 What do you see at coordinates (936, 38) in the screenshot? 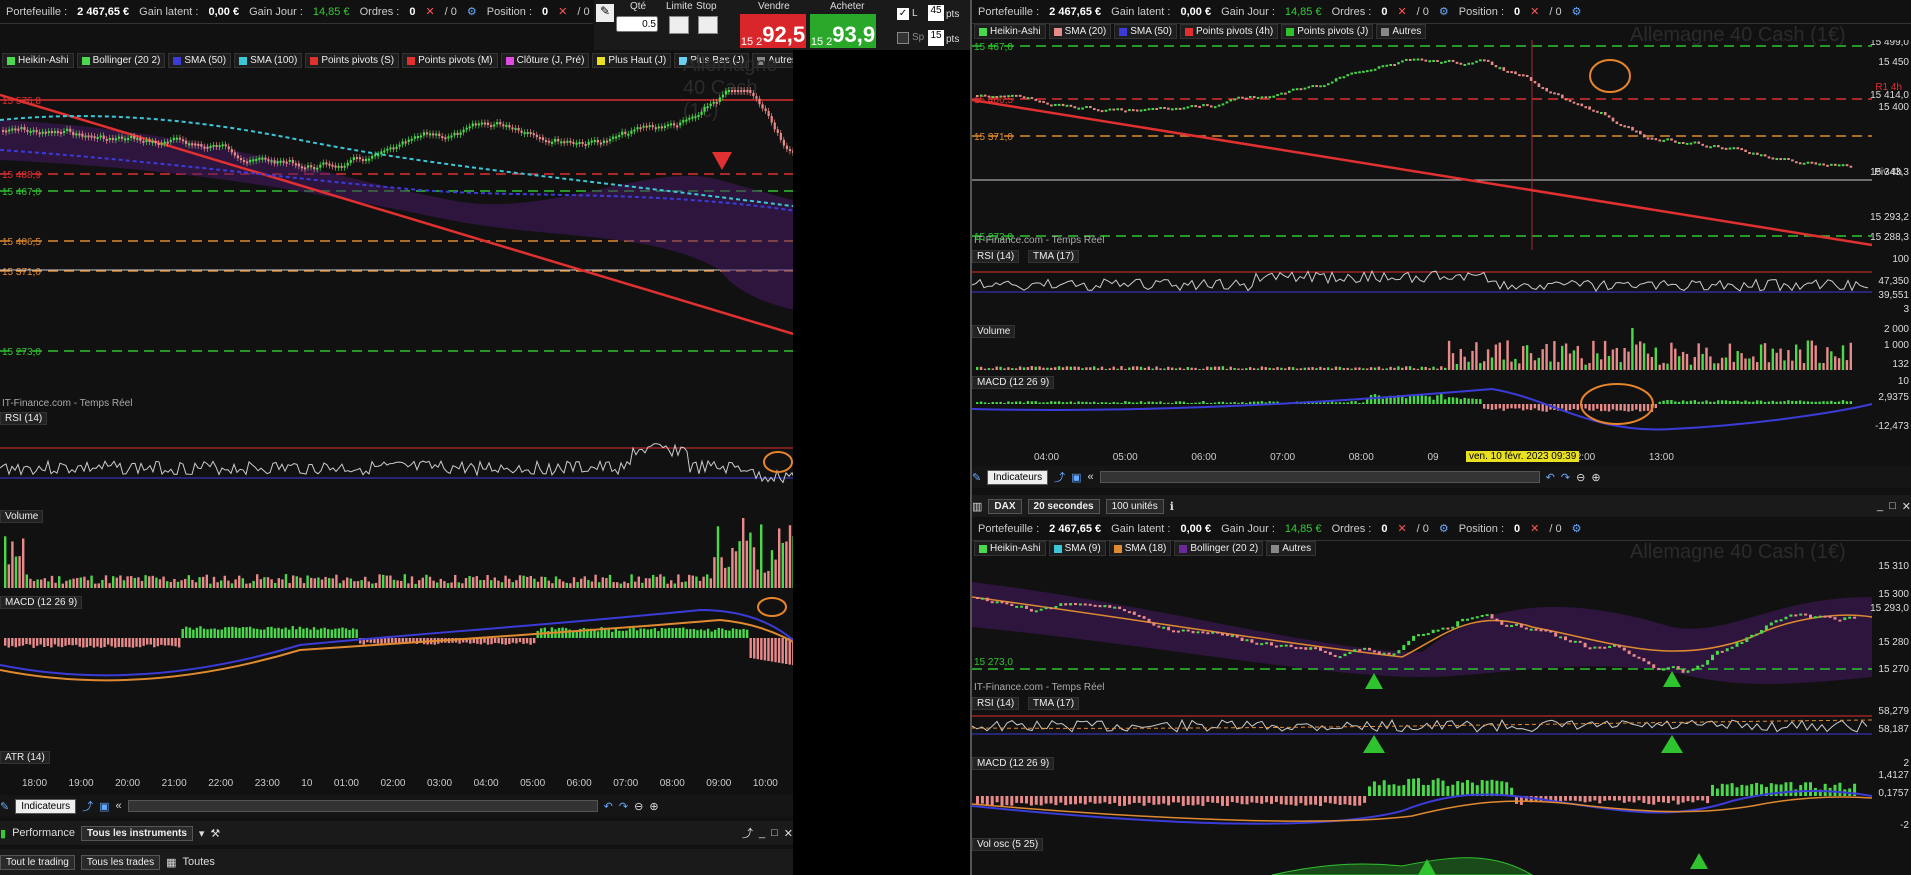
I see `sp-input: 15` at bounding box center [936, 38].